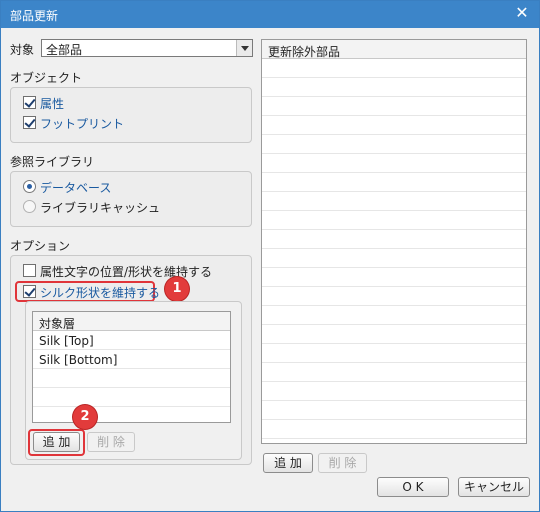  I want to click on layer-list: 対象層 Silk [Top] Silk [Bottom], so click(131, 367).